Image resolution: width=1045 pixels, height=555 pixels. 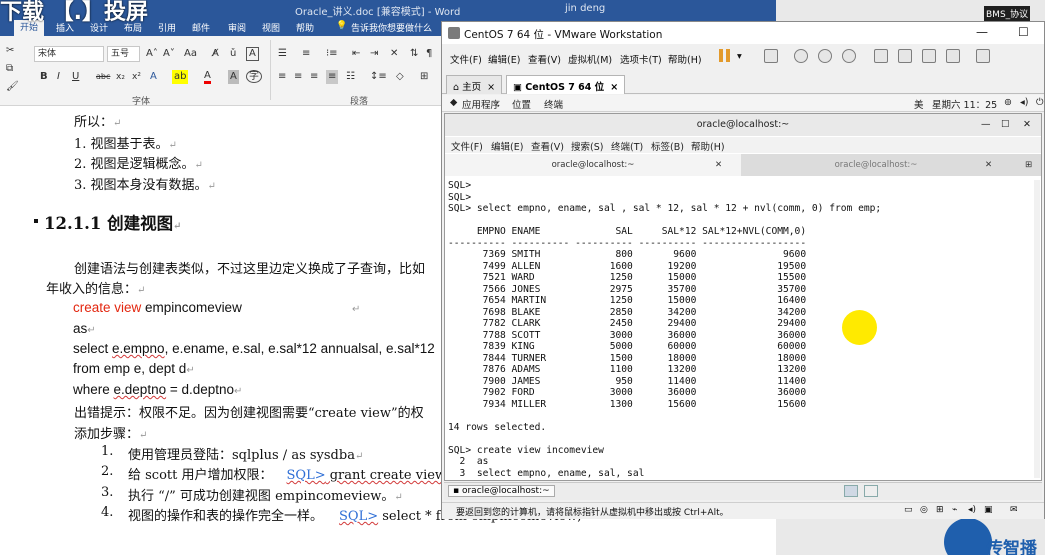 I want to click on text-effects-icon: A, so click(x=153, y=77).